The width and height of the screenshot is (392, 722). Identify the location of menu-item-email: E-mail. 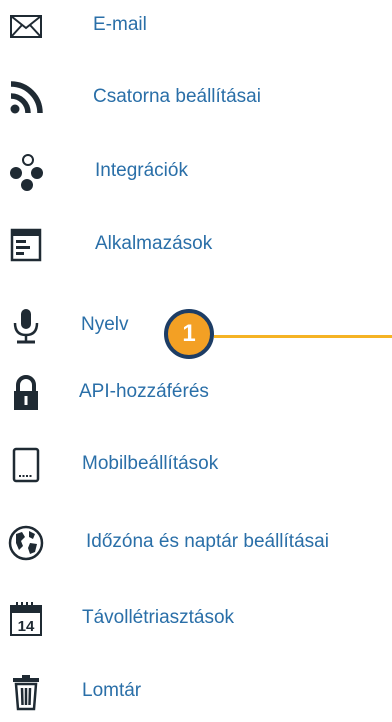
(196, 25).